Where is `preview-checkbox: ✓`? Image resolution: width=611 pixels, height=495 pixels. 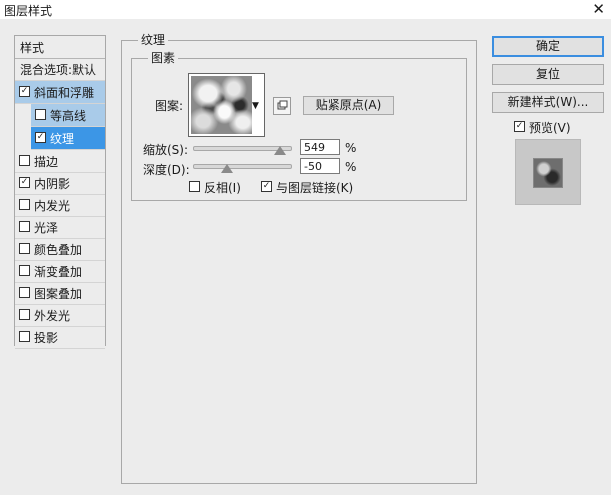
preview-checkbox: ✓ is located at coordinates (519, 126).